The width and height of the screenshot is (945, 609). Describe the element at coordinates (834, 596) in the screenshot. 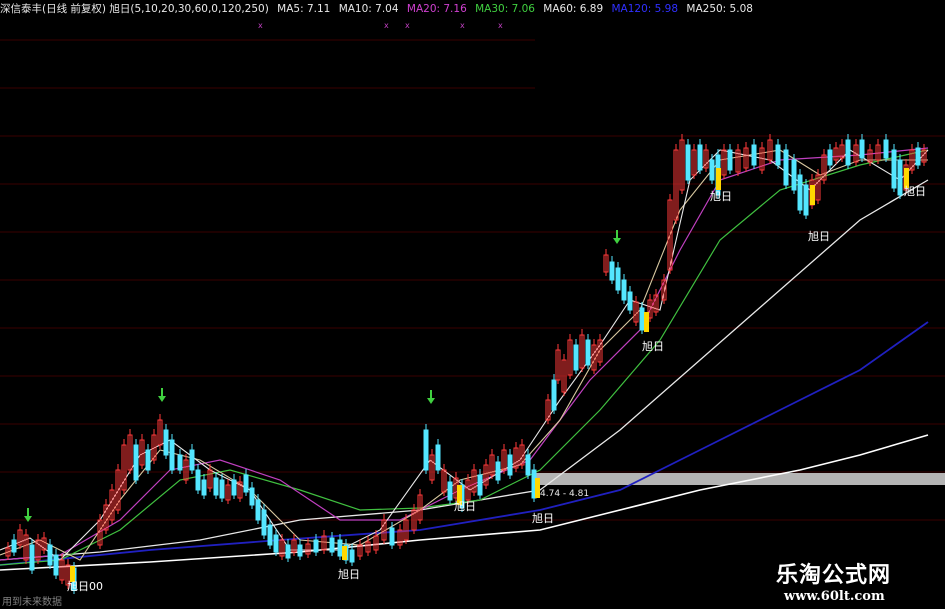

I see `watermark-url: www.60lt.com` at that location.